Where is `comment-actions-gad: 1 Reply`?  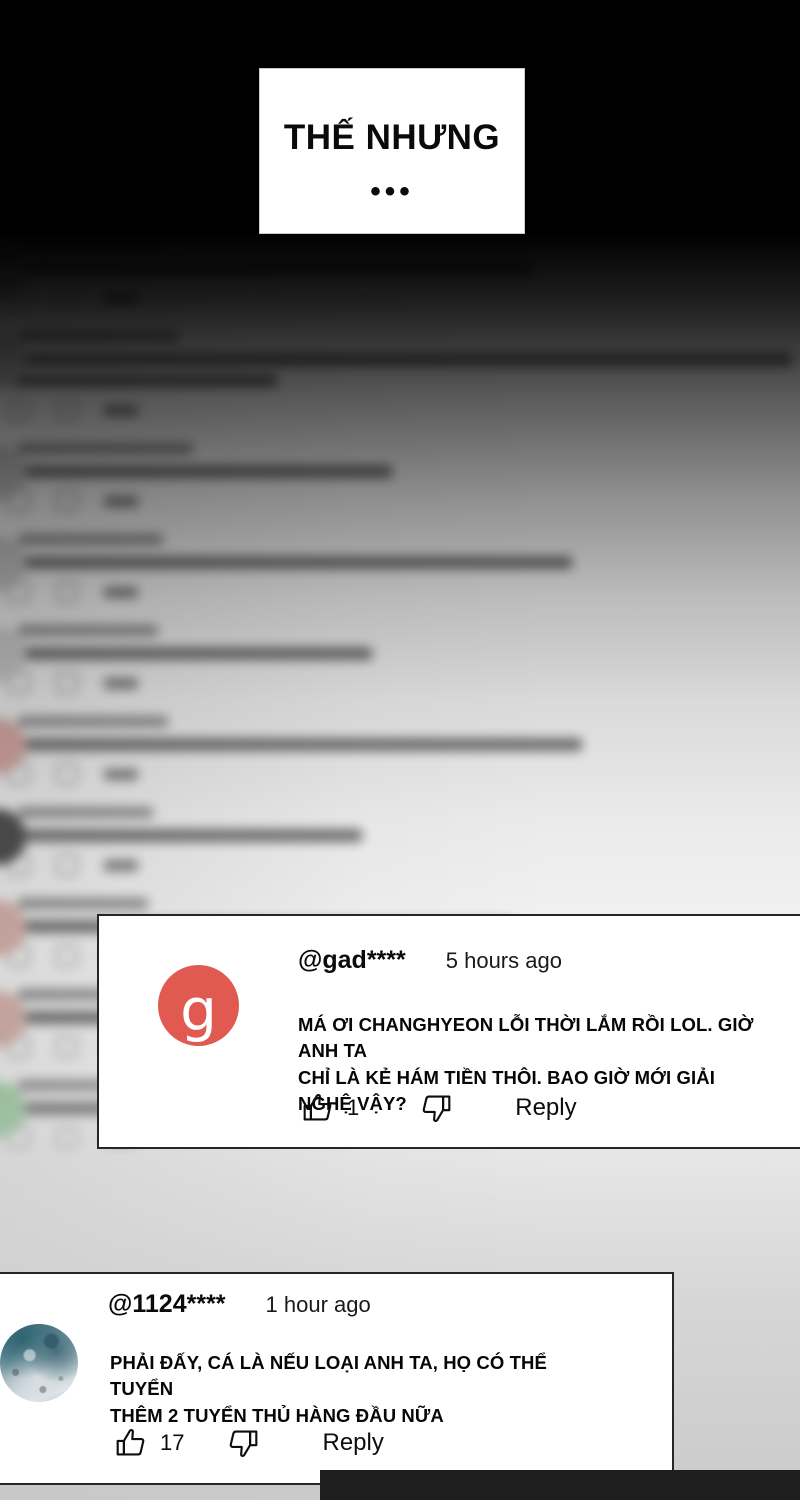
comment-actions-gad: 1 Reply is located at coordinates (439, 1108).